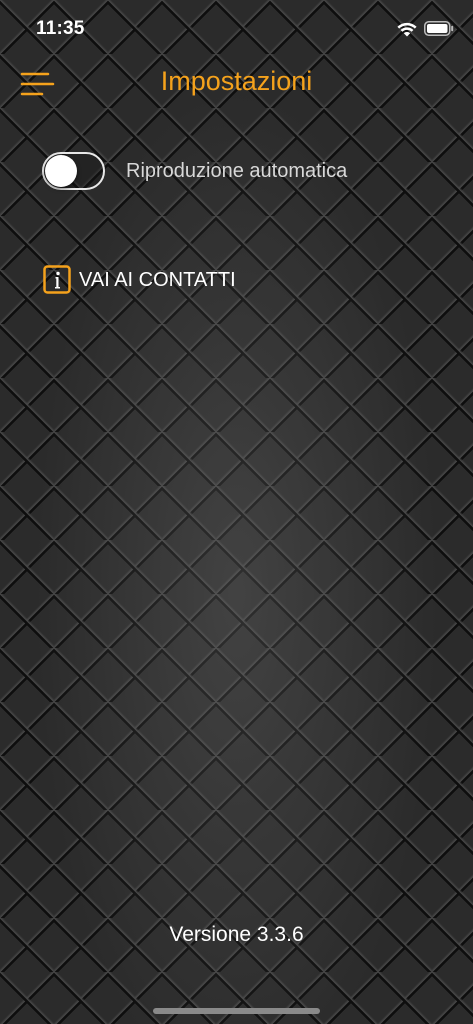  I want to click on status-time: 11:35, so click(60, 28).